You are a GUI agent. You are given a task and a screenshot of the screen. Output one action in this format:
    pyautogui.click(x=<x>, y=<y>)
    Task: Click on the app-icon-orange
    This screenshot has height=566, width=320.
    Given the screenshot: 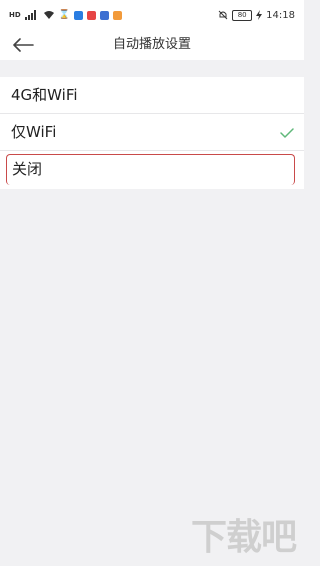 What is the action you would take?
    pyautogui.click(x=117, y=15)
    